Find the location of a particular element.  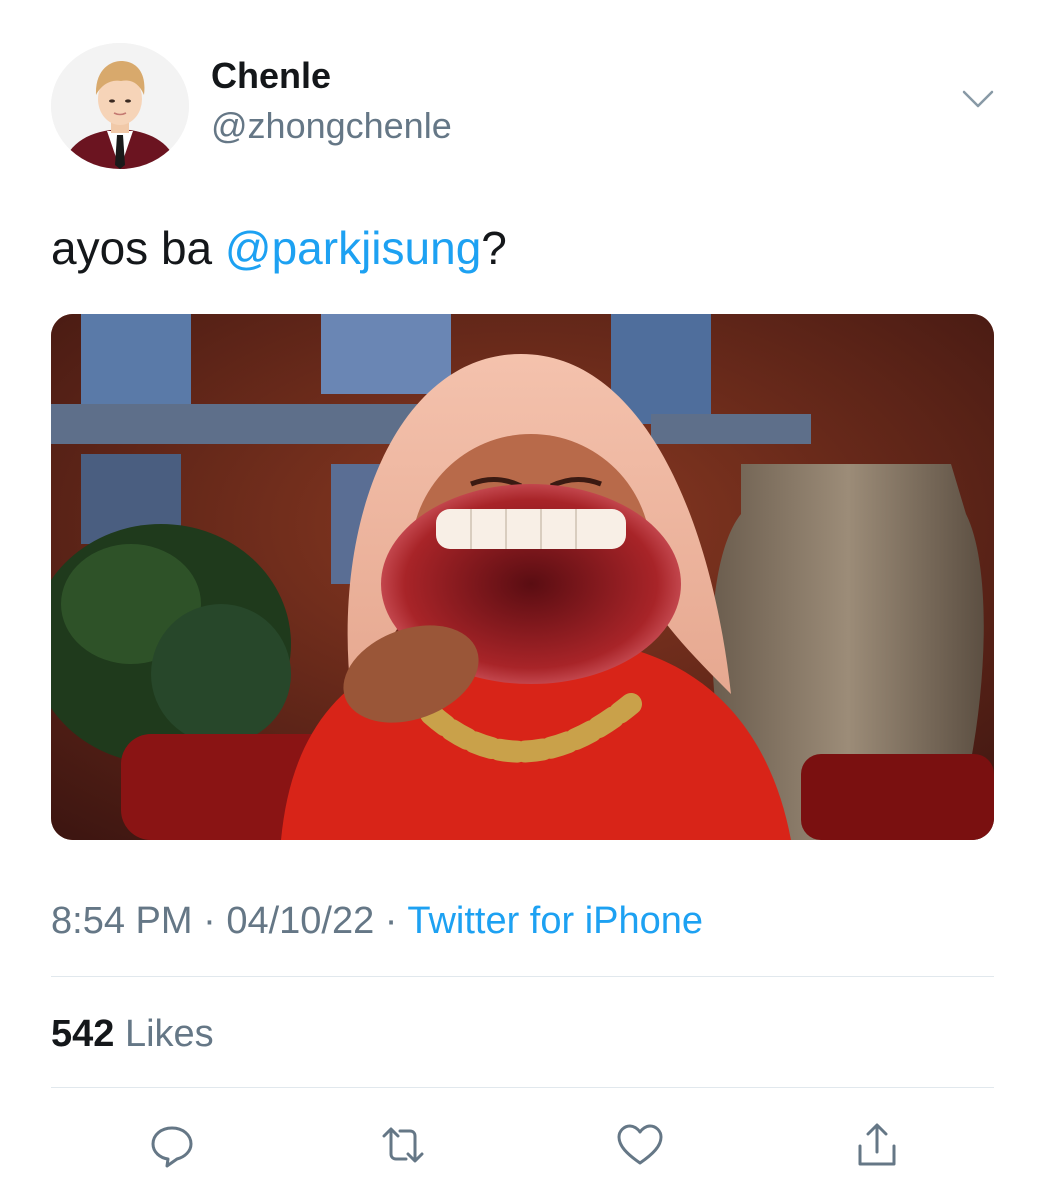

author-display-name: Chenle is located at coordinates (271, 76).